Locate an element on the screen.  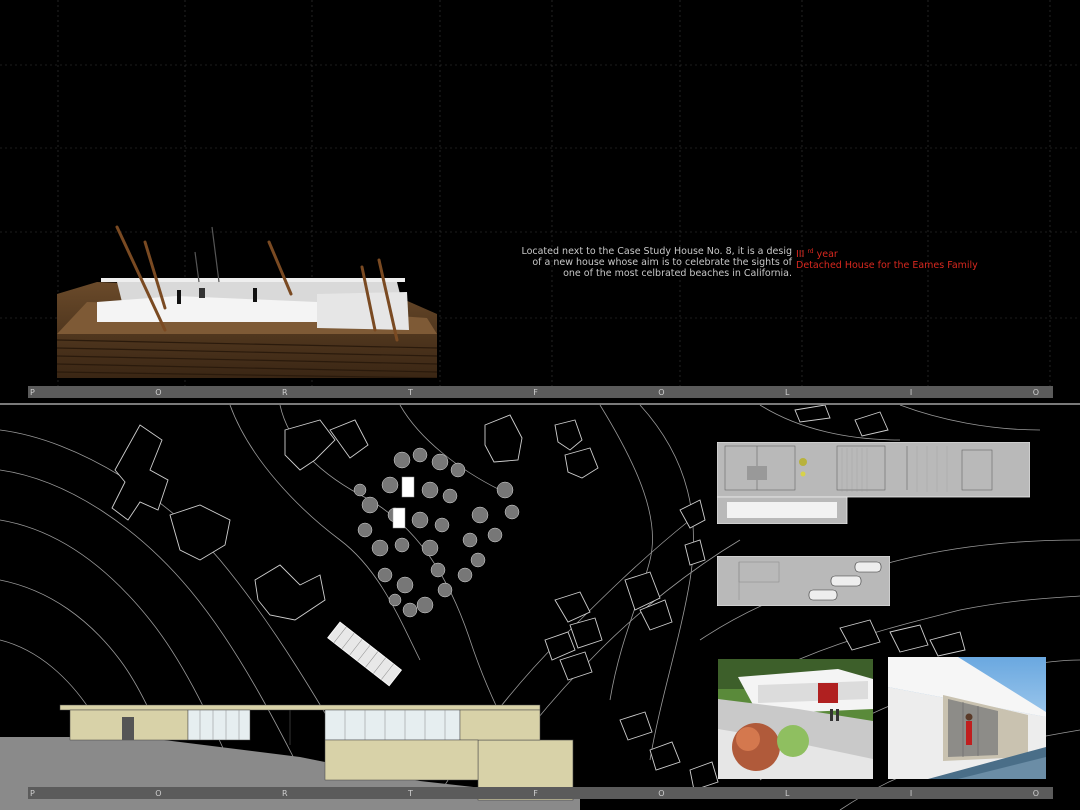
model-photo is located at coordinates (247, 301).